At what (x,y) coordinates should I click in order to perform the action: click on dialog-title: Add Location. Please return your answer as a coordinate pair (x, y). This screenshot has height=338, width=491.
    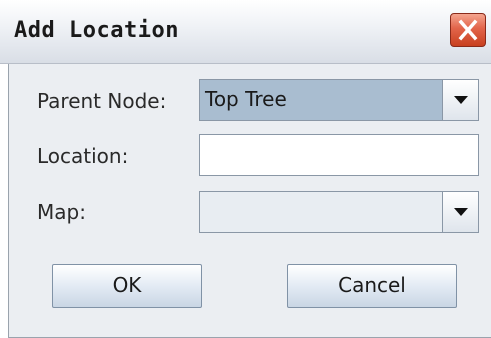
    Looking at the image, I should click on (96, 30).